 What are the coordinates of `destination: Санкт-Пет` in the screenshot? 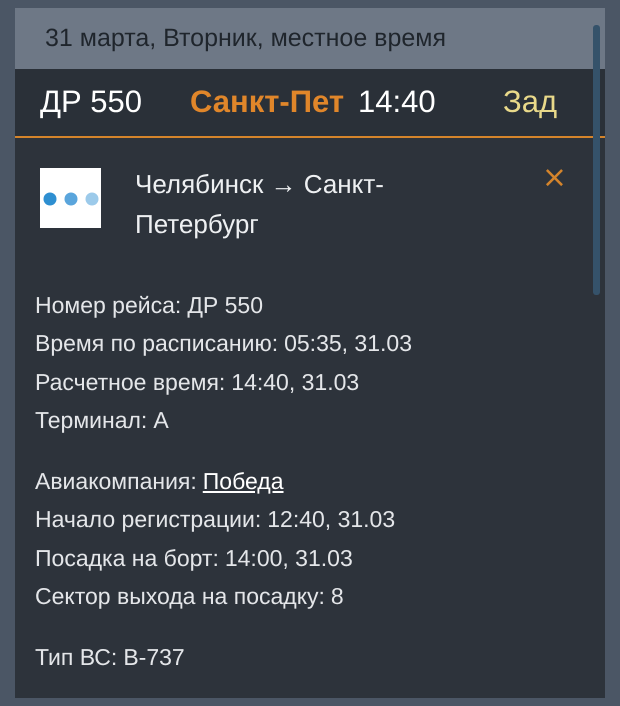 It's located at (267, 102).